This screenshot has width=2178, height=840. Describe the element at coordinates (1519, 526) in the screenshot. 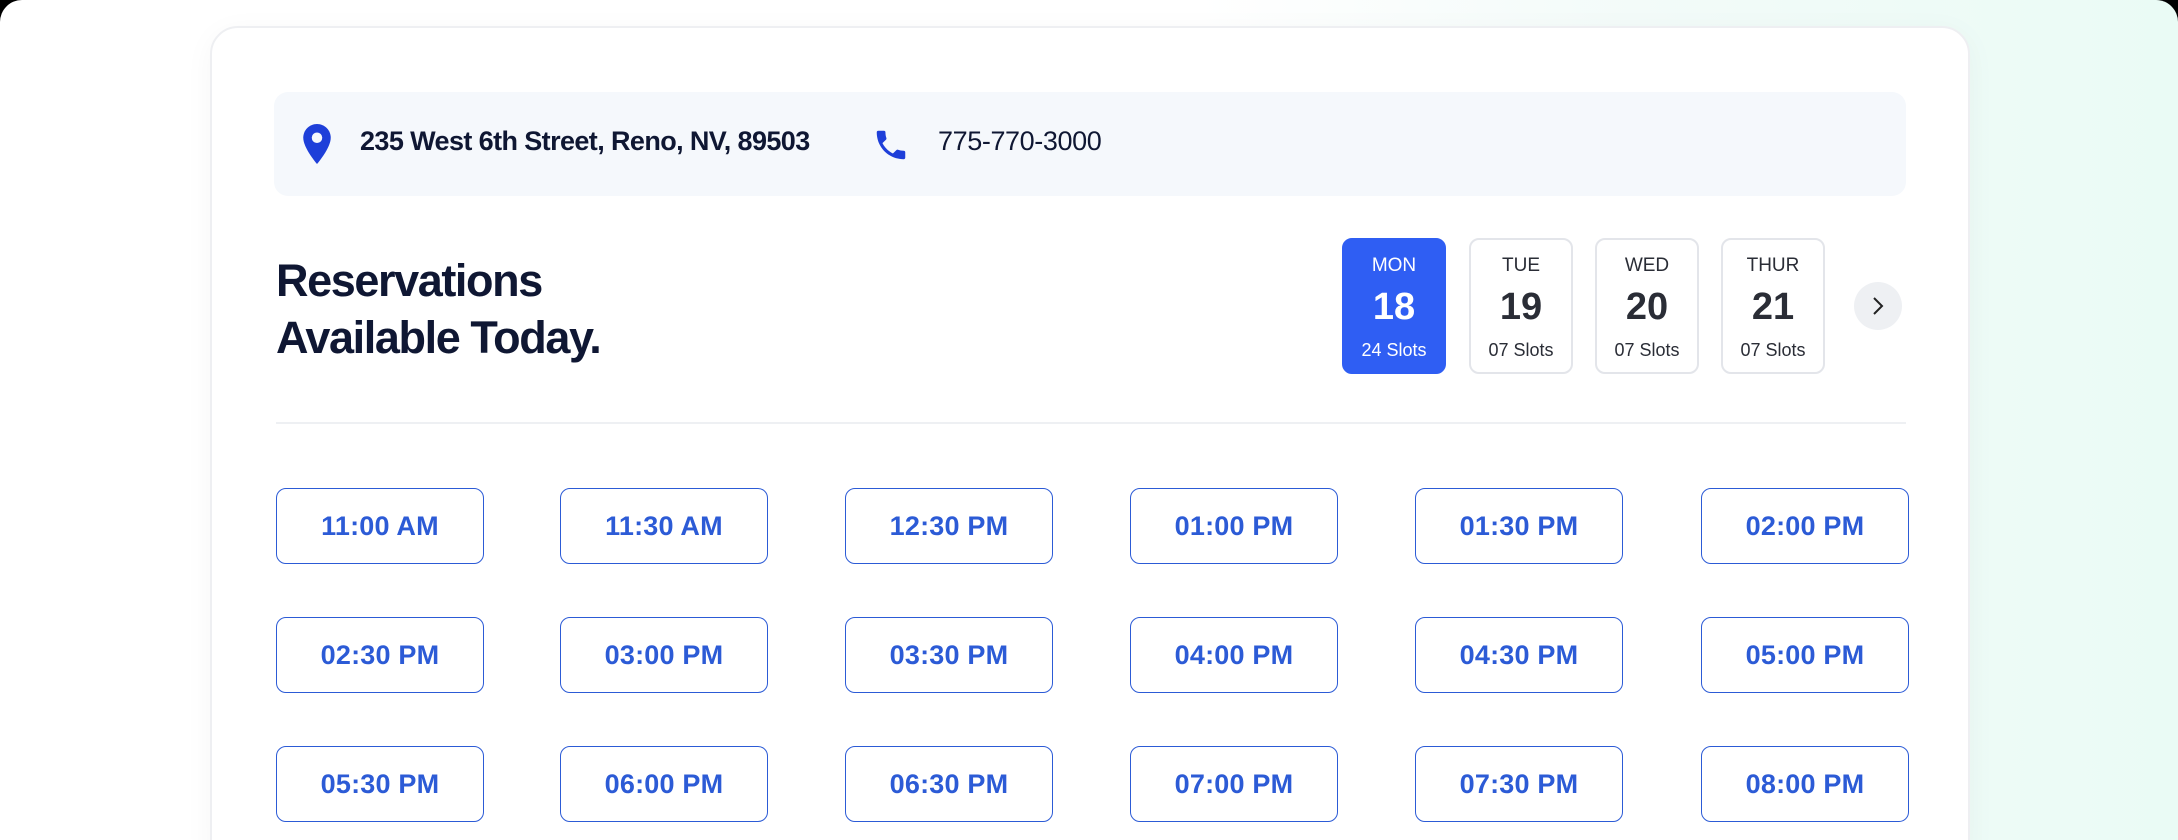

I see `time-slot-button: 01:30 PM` at that location.